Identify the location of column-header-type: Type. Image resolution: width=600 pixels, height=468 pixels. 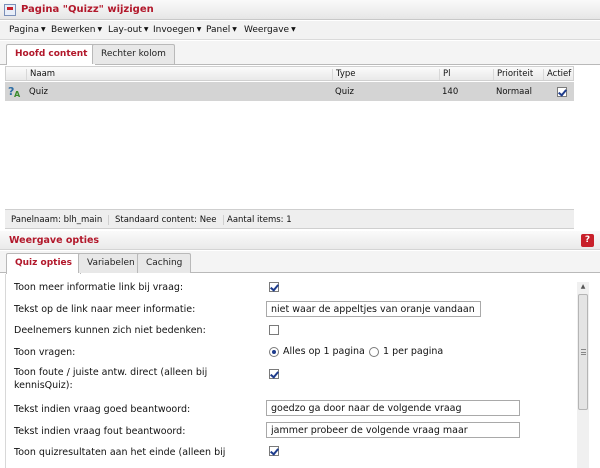
(344, 74).